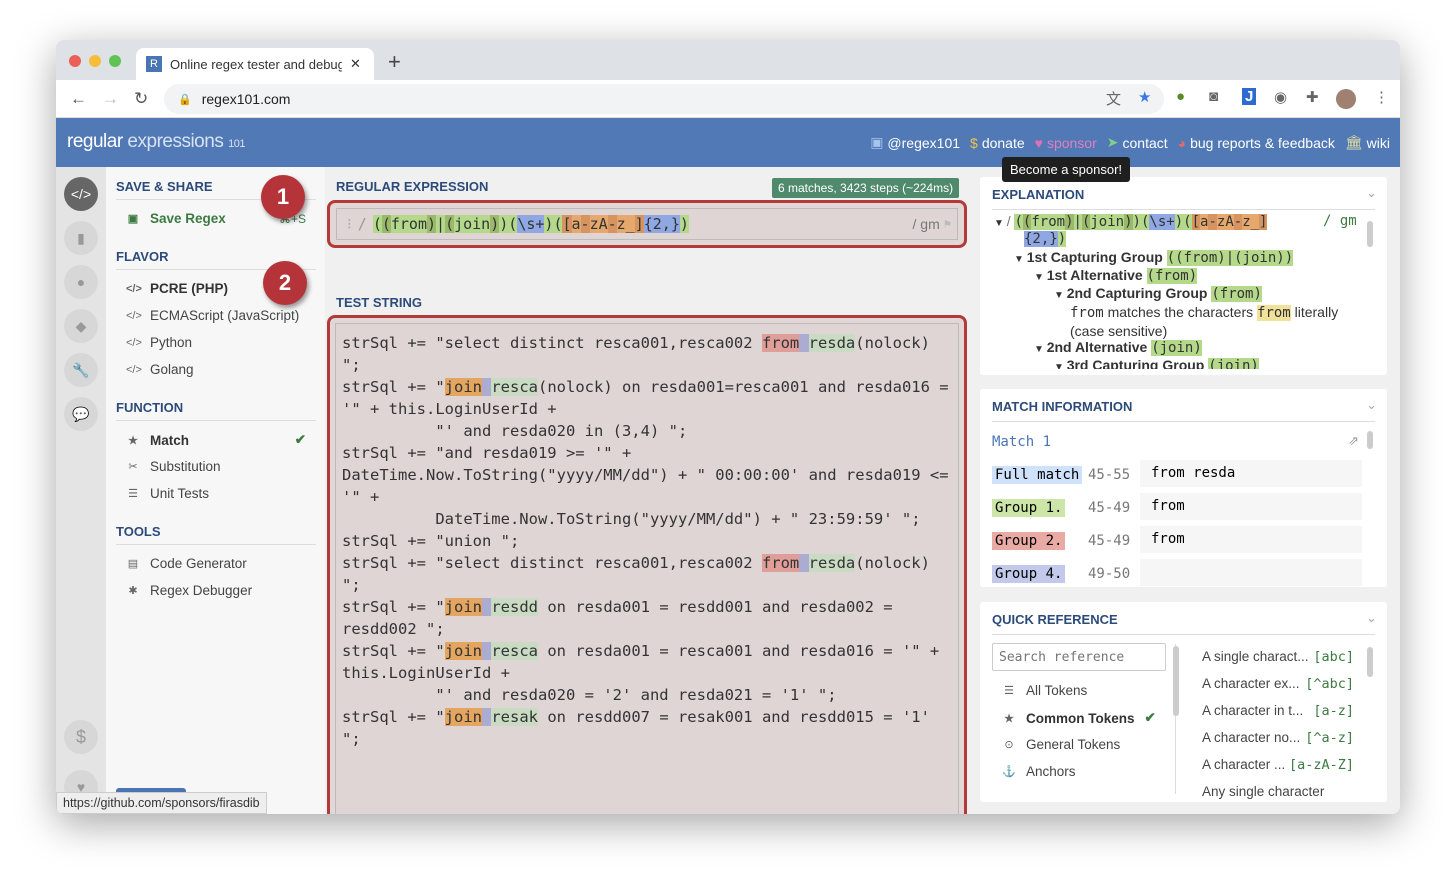 The height and width of the screenshot is (889, 1456). I want to click on match-row: Group 4. 49-50, so click(1182, 572).